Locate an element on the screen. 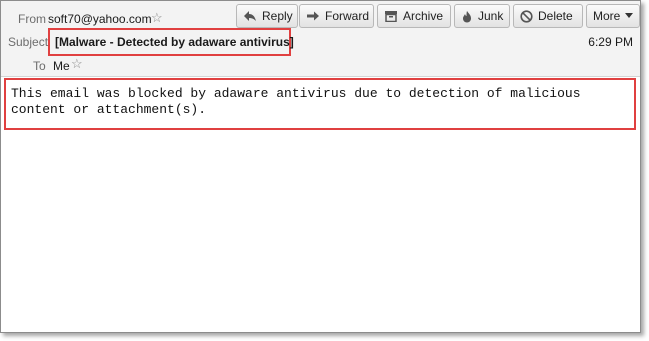  message-time: 6:29 PM is located at coordinates (610, 42).